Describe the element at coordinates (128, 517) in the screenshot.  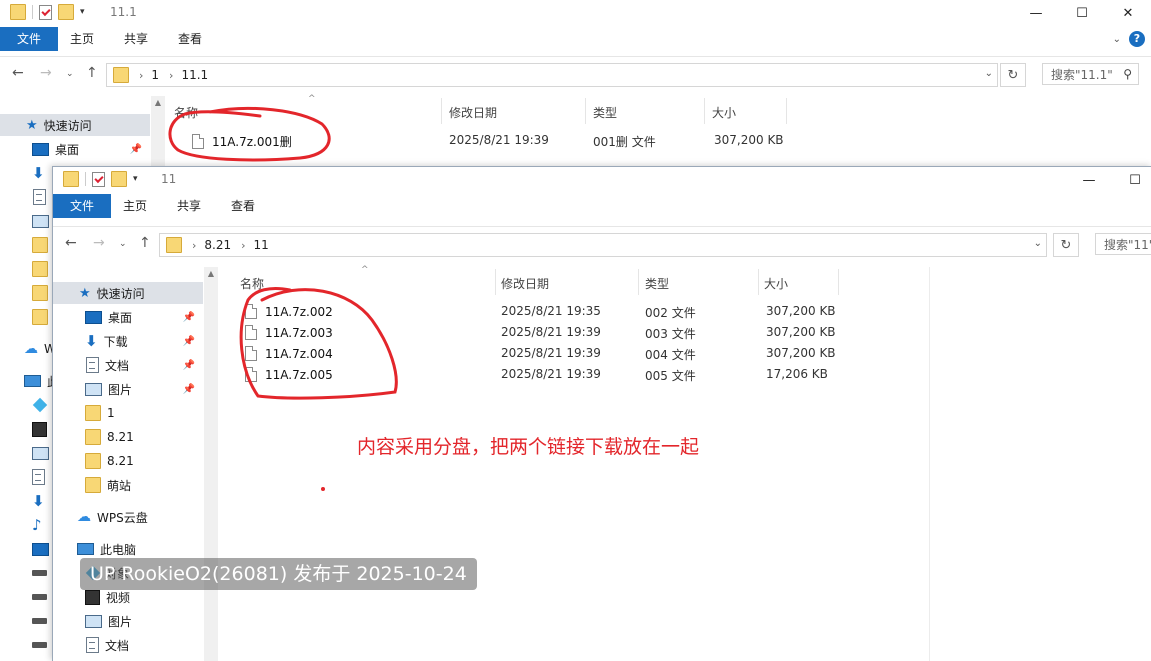
I see `nav-wps-cloud: ☁ WPS云盘` at that location.